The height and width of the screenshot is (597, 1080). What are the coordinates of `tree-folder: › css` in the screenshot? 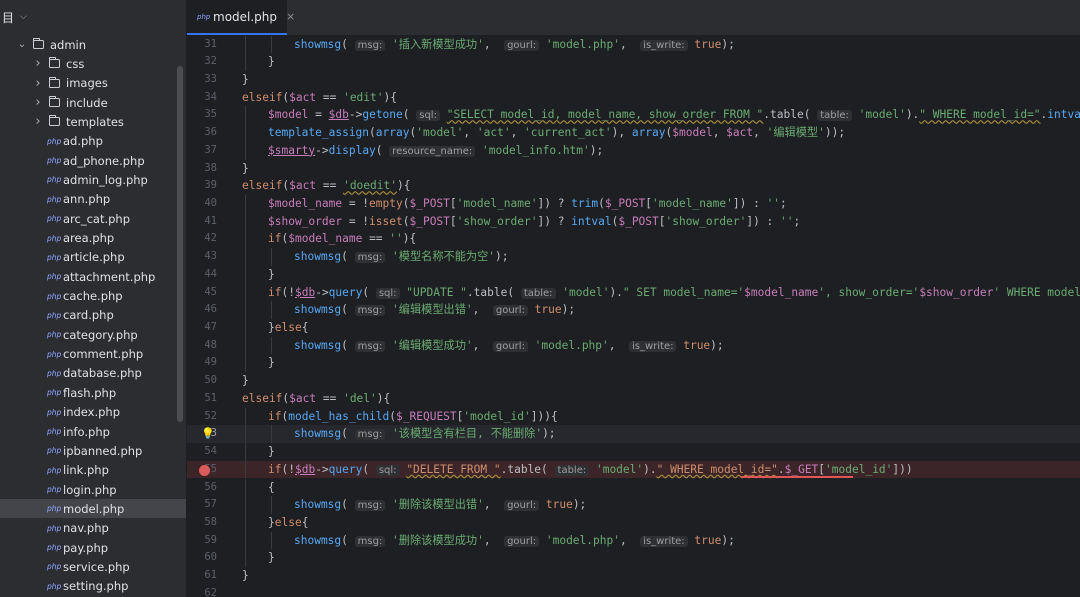 It's located at (93, 63).